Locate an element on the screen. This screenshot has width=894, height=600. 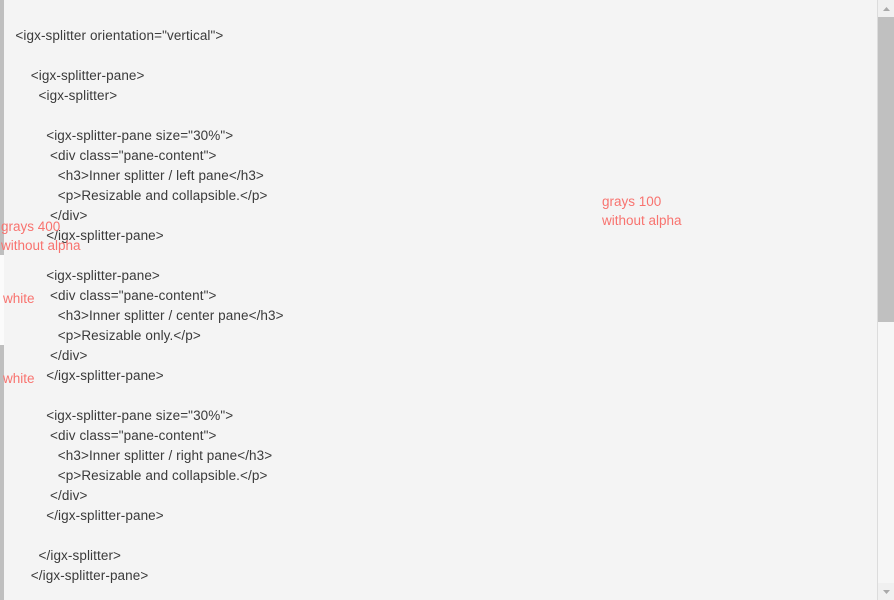
annotation-grays-400: grays 400 without alpha is located at coordinates (41, 236).